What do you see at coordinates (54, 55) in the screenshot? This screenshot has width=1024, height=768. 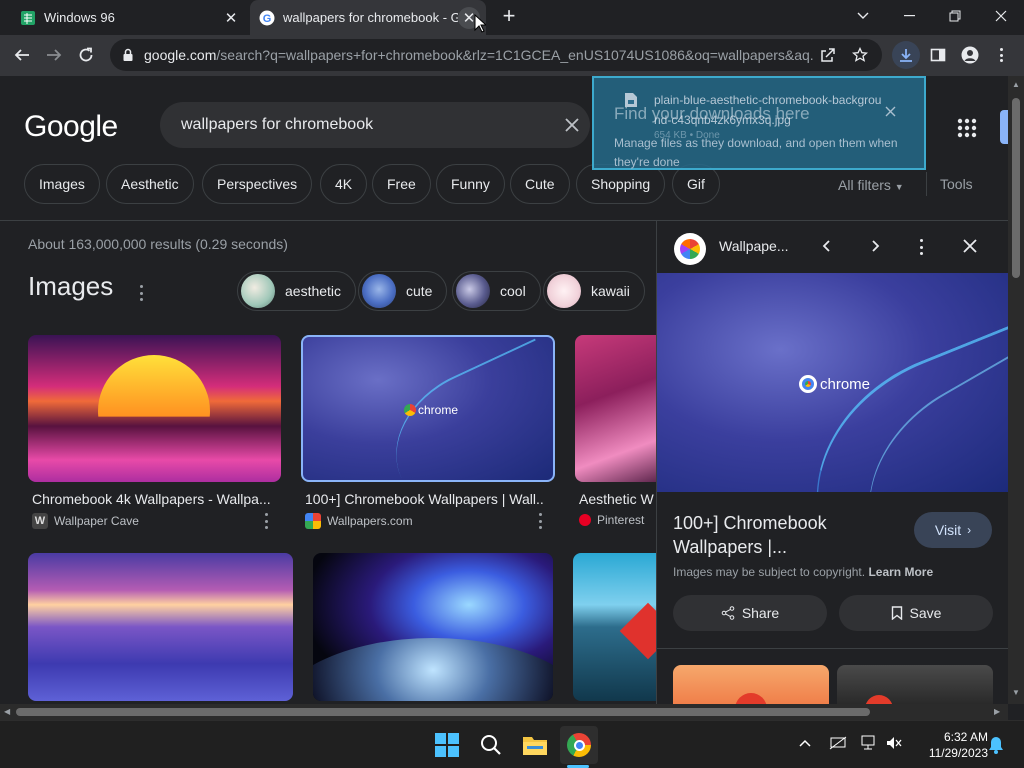 I see `forward-button` at bounding box center [54, 55].